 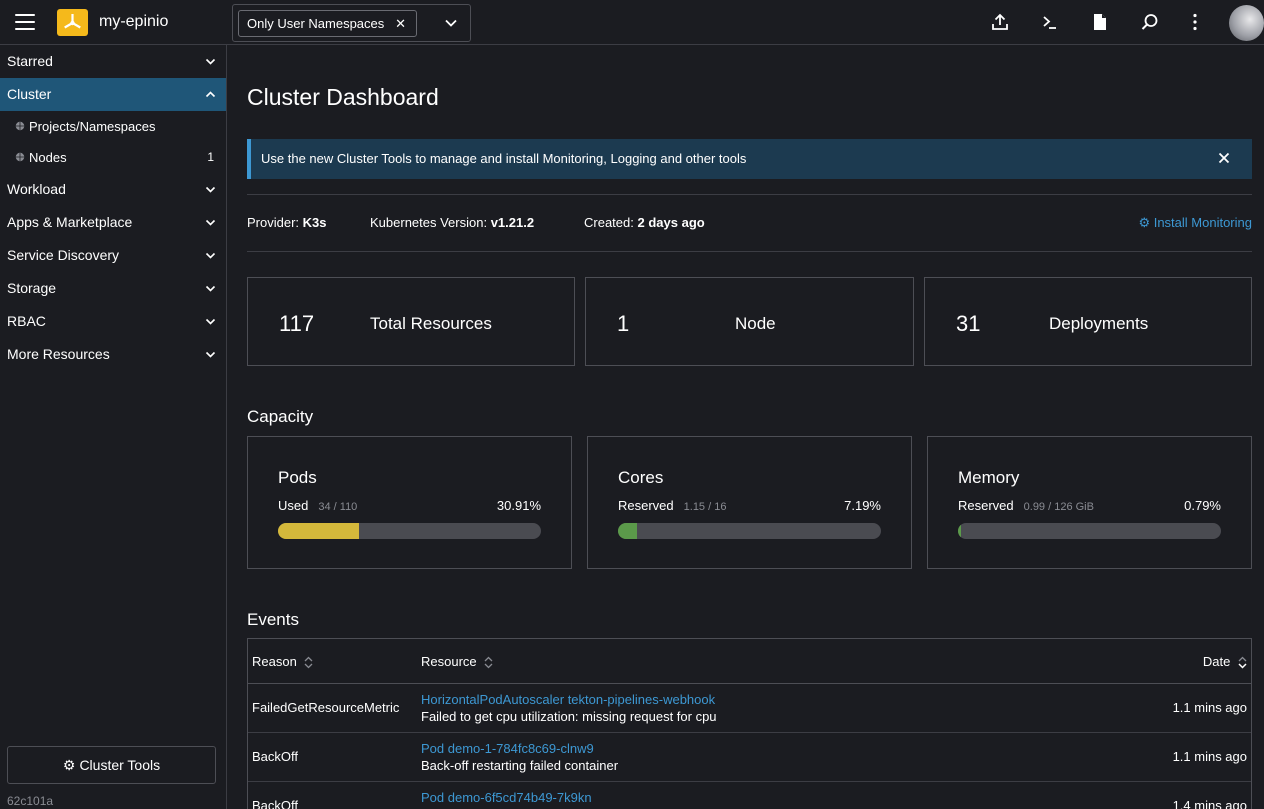 I want to click on namespace-chip: Only User Namespaces ✕, so click(x=327, y=23).